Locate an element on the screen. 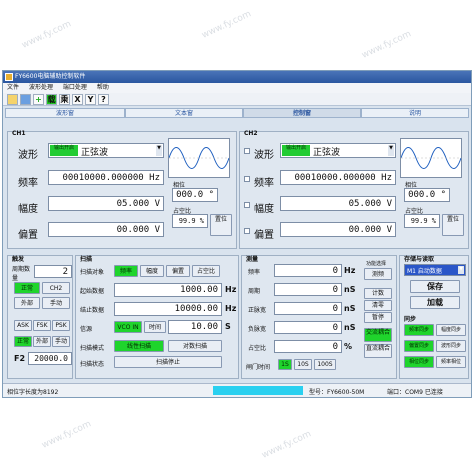  sync-offset-button: 偏置同步 is located at coordinates (419, 346).